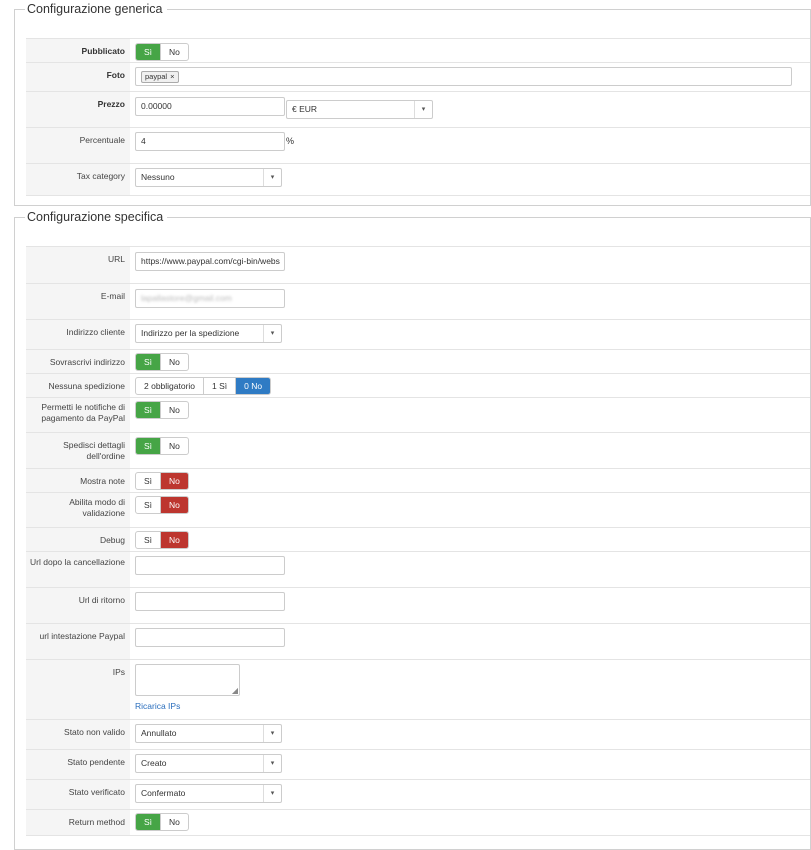 This screenshot has height=850, width=811. What do you see at coordinates (418, 450) in the screenshot?
I see `row-send-details: Spedisci dettagli dell'ordine Sì No` at bounding box center [418, 450].